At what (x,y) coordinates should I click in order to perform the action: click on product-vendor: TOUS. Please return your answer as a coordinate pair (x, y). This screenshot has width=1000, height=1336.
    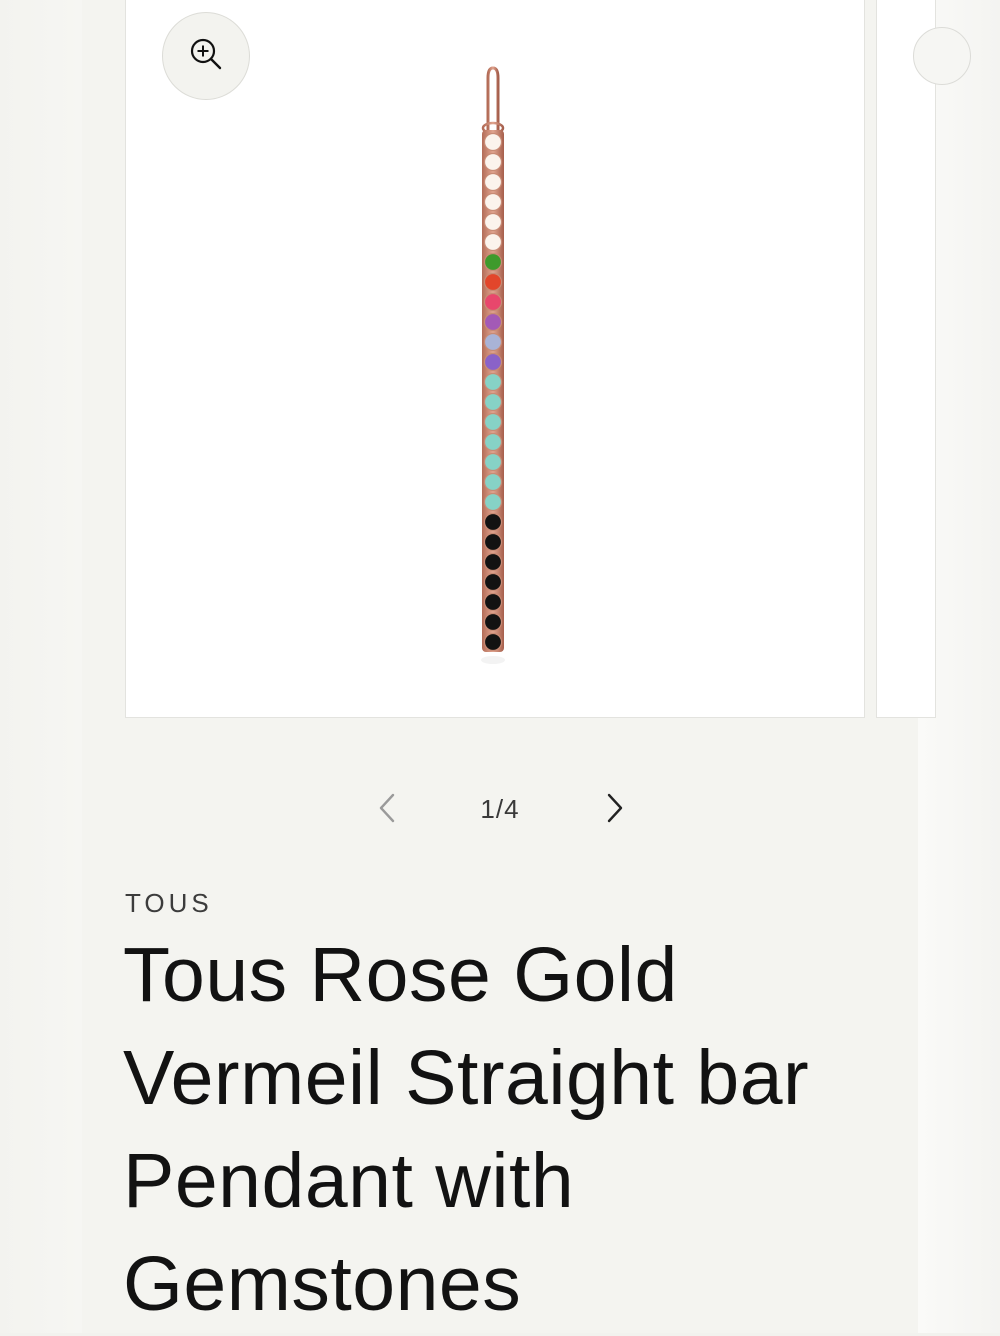
    Looking at the image, I should click on (169, 903).